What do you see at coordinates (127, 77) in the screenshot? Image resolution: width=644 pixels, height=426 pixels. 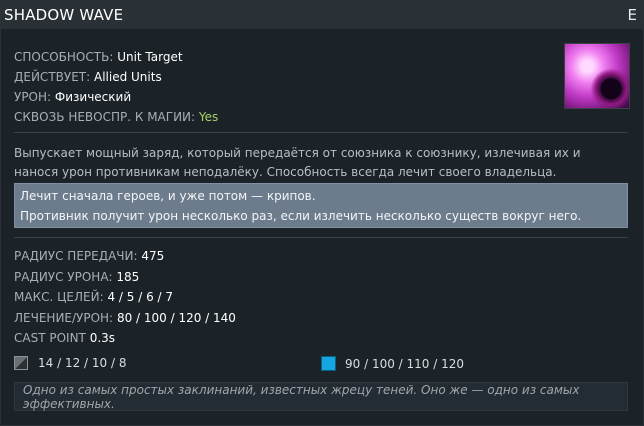 I see `property-value: Allied Units` at bounding box center [127, 77].